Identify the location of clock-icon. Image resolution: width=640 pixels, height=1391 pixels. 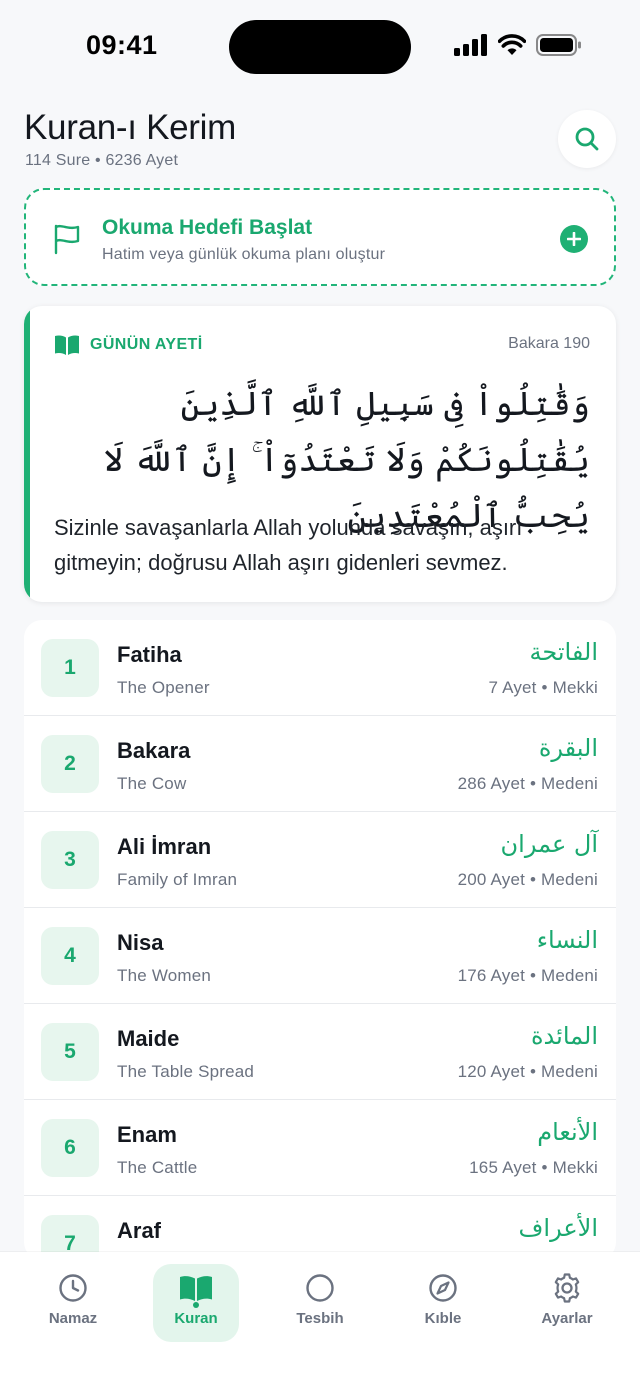
(73, 1288).